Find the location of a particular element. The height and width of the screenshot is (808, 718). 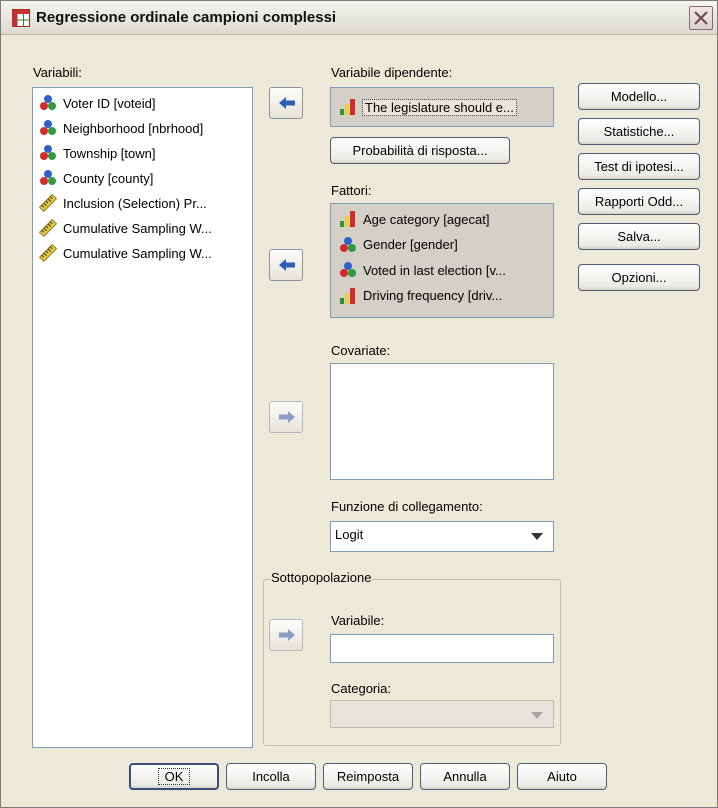

title-bar: Regressione ordinale campioni complessi is located at coordinates (359, 18).